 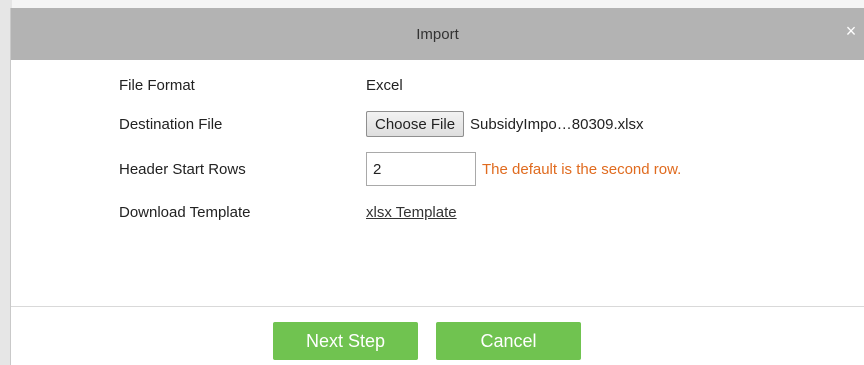 I want to click on header-start-rows-hint: The default is the second row., so click(x=582, y=169).